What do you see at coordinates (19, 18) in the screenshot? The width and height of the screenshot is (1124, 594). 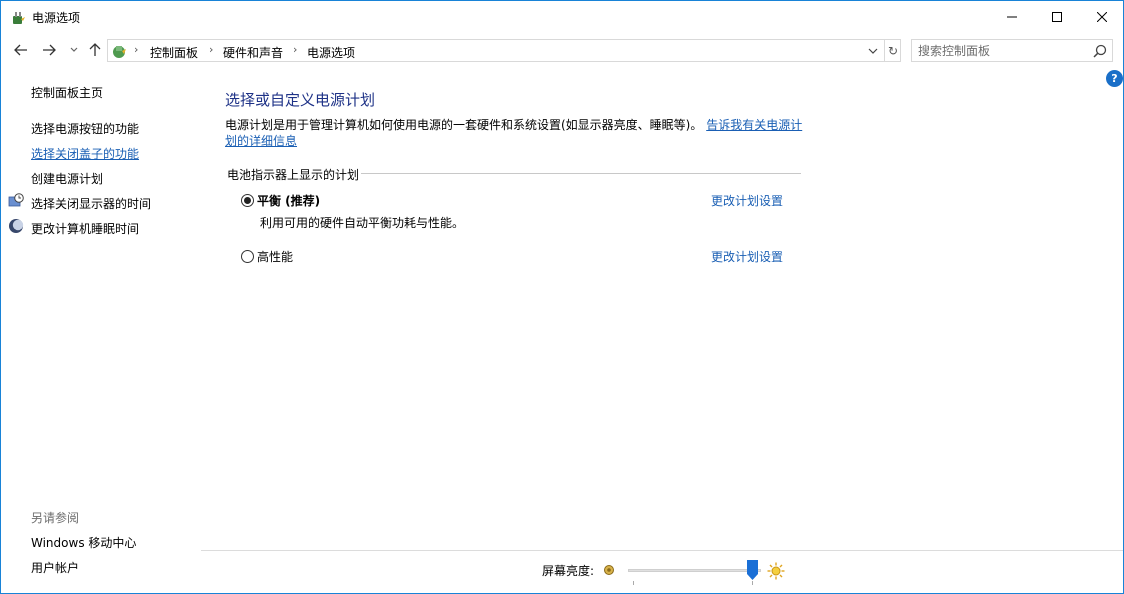 I see `power-options-icon` at bounding box center [19, 18].